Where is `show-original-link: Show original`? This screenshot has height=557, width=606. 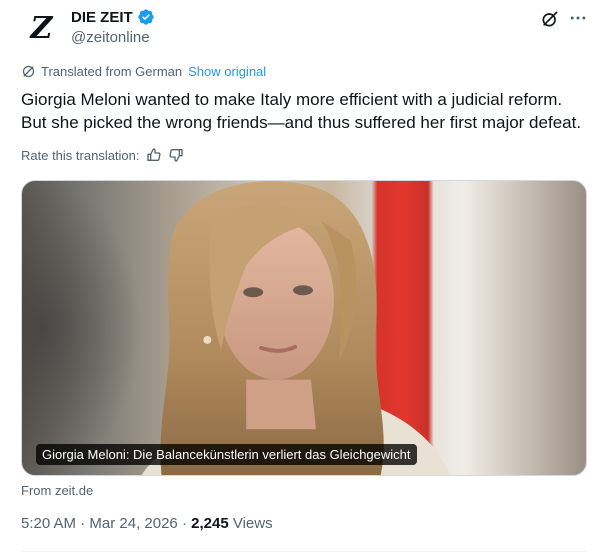
show-original-link: Show original is located at coordinates (227, 71).